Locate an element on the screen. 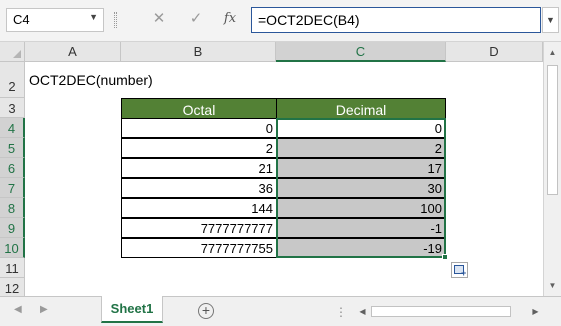 Image resolution: width=561 pixels, height=326 pixels. formula-bar-separator is located at coordinates (115, 20).